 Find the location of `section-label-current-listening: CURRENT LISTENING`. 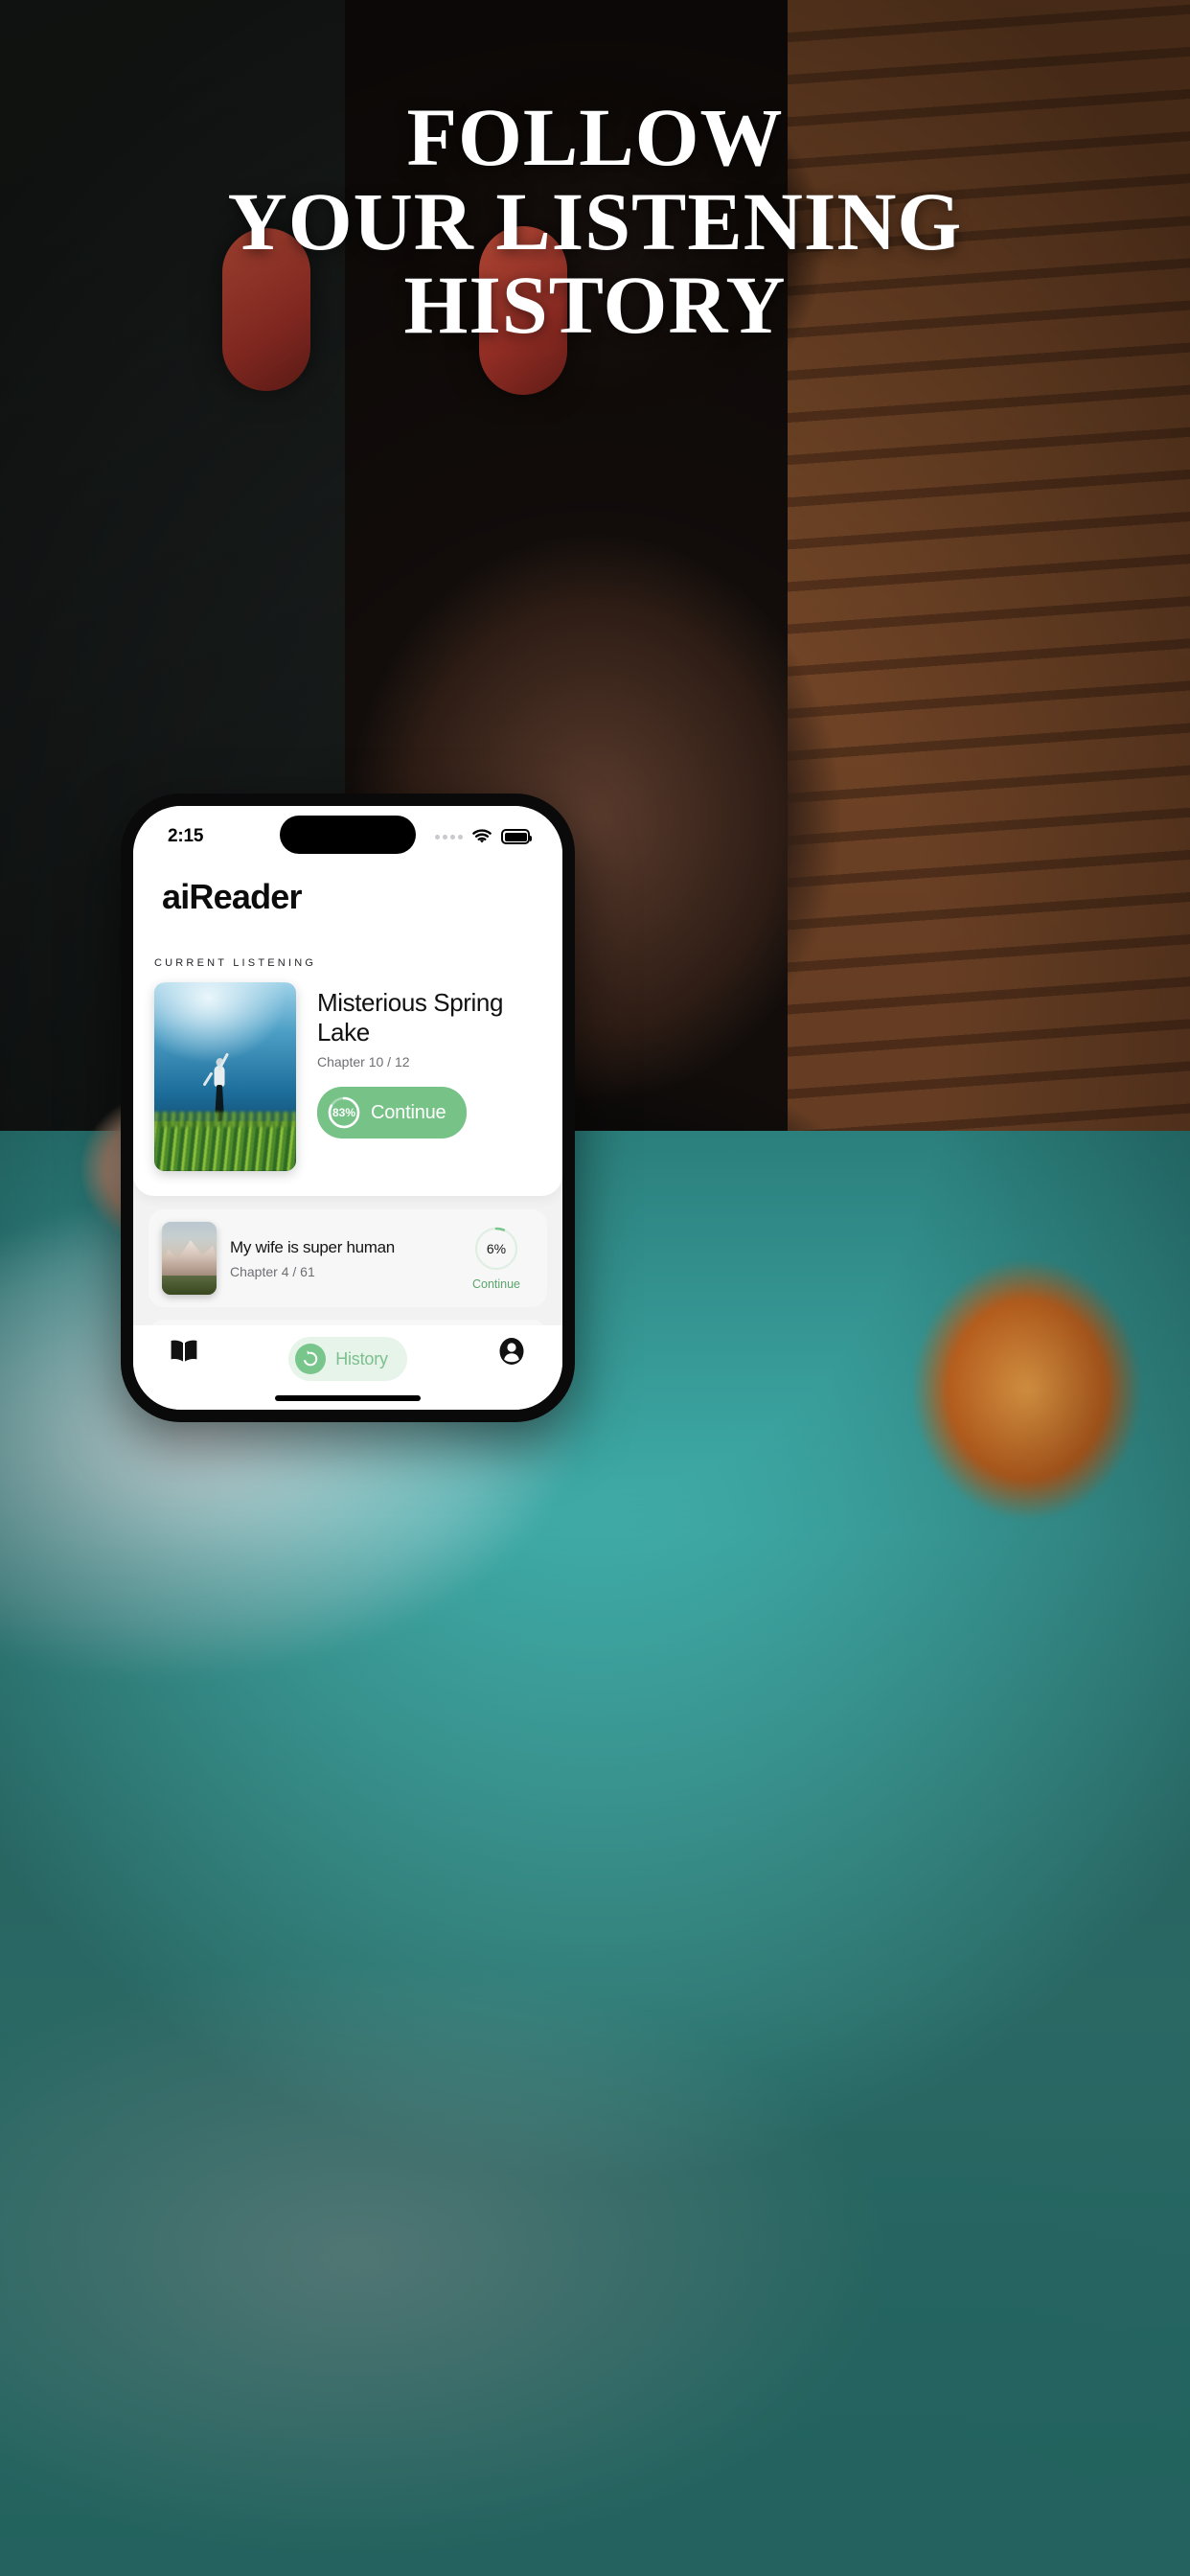

section-label-current-listening: CURRENT LISTENING is located at coordinates (236, 963).